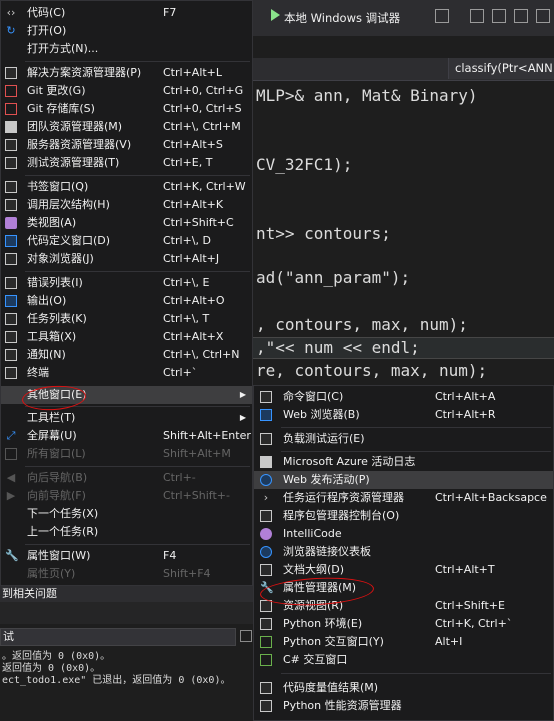 The image size is (554, 721). Describe the element at coordinates (126, 13) in the screenshot. I see `menu-item-code: ‹› 代码(C) F7` at that location.